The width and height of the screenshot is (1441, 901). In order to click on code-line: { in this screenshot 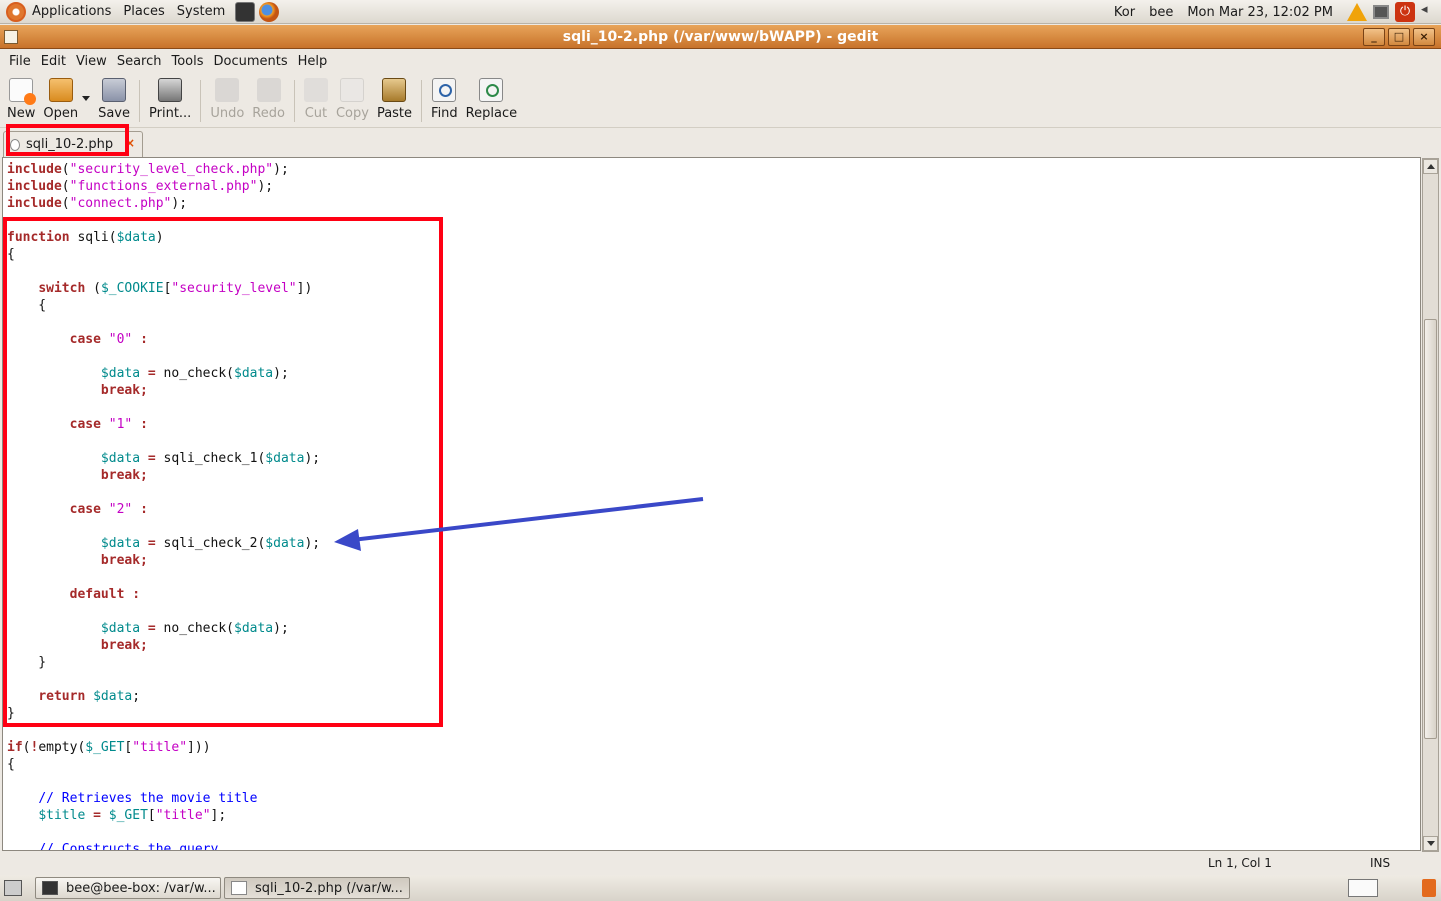, I will do `click(163, 764)`.